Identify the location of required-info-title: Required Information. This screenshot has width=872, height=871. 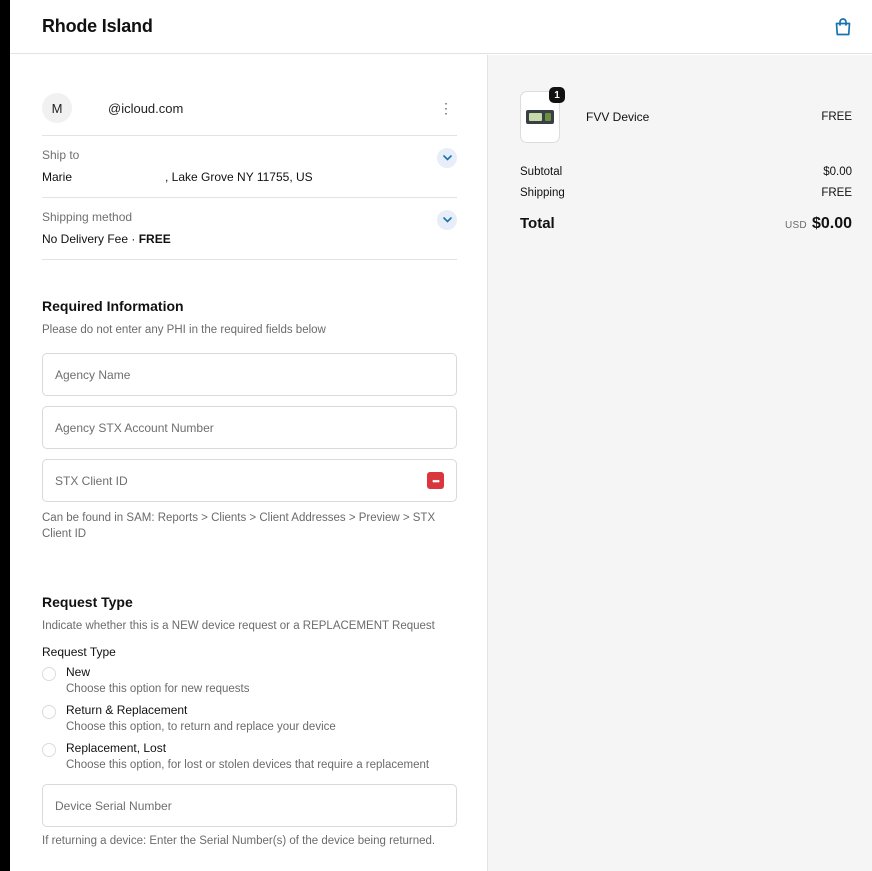
(113, 306).